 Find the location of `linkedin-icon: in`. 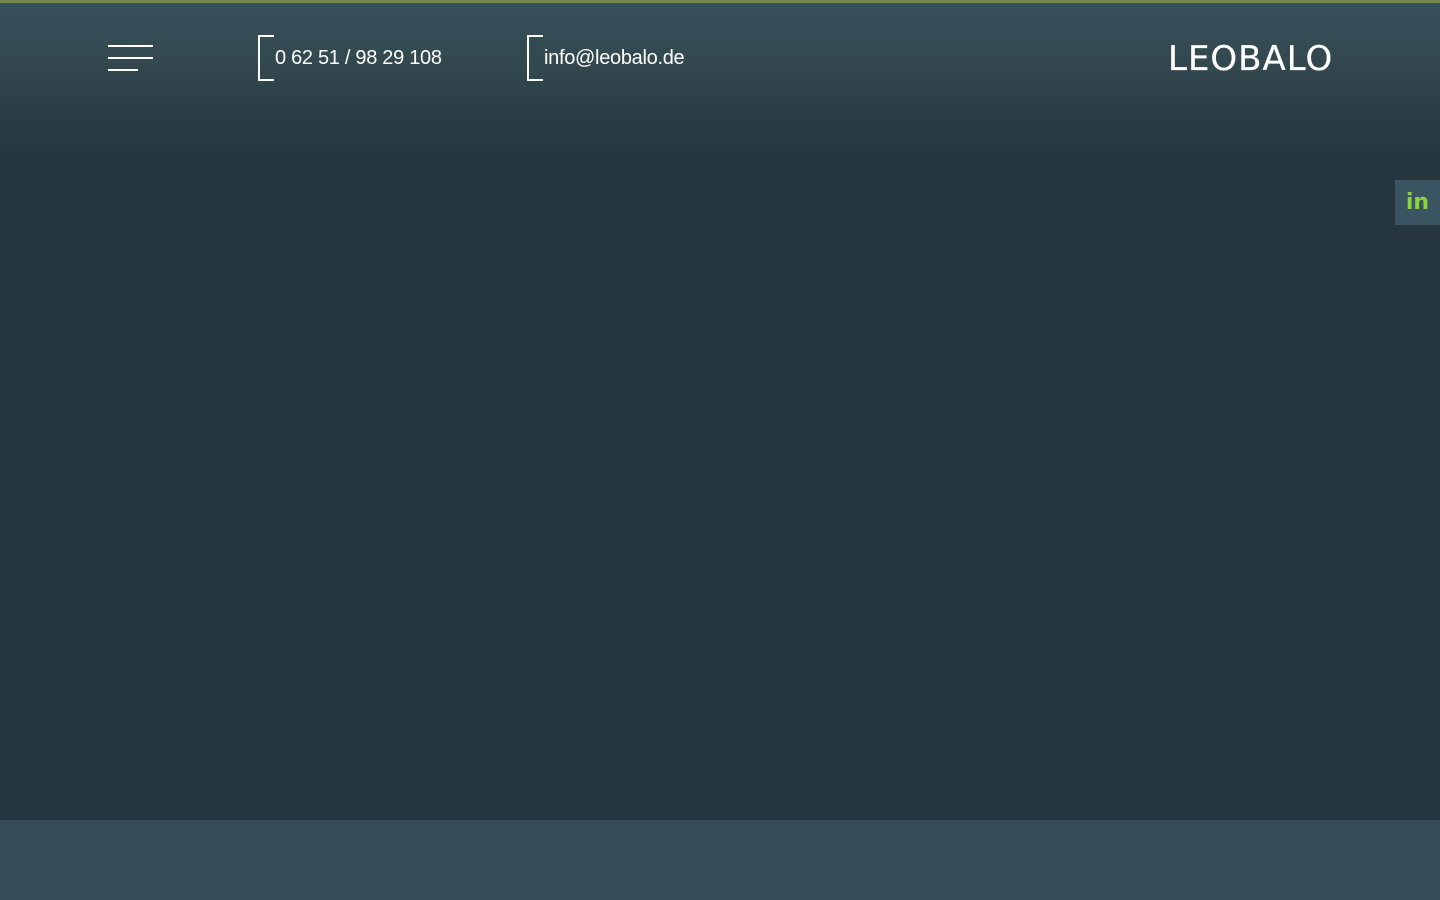

linkedin-icon: in is located at coordinates (1417, 202).